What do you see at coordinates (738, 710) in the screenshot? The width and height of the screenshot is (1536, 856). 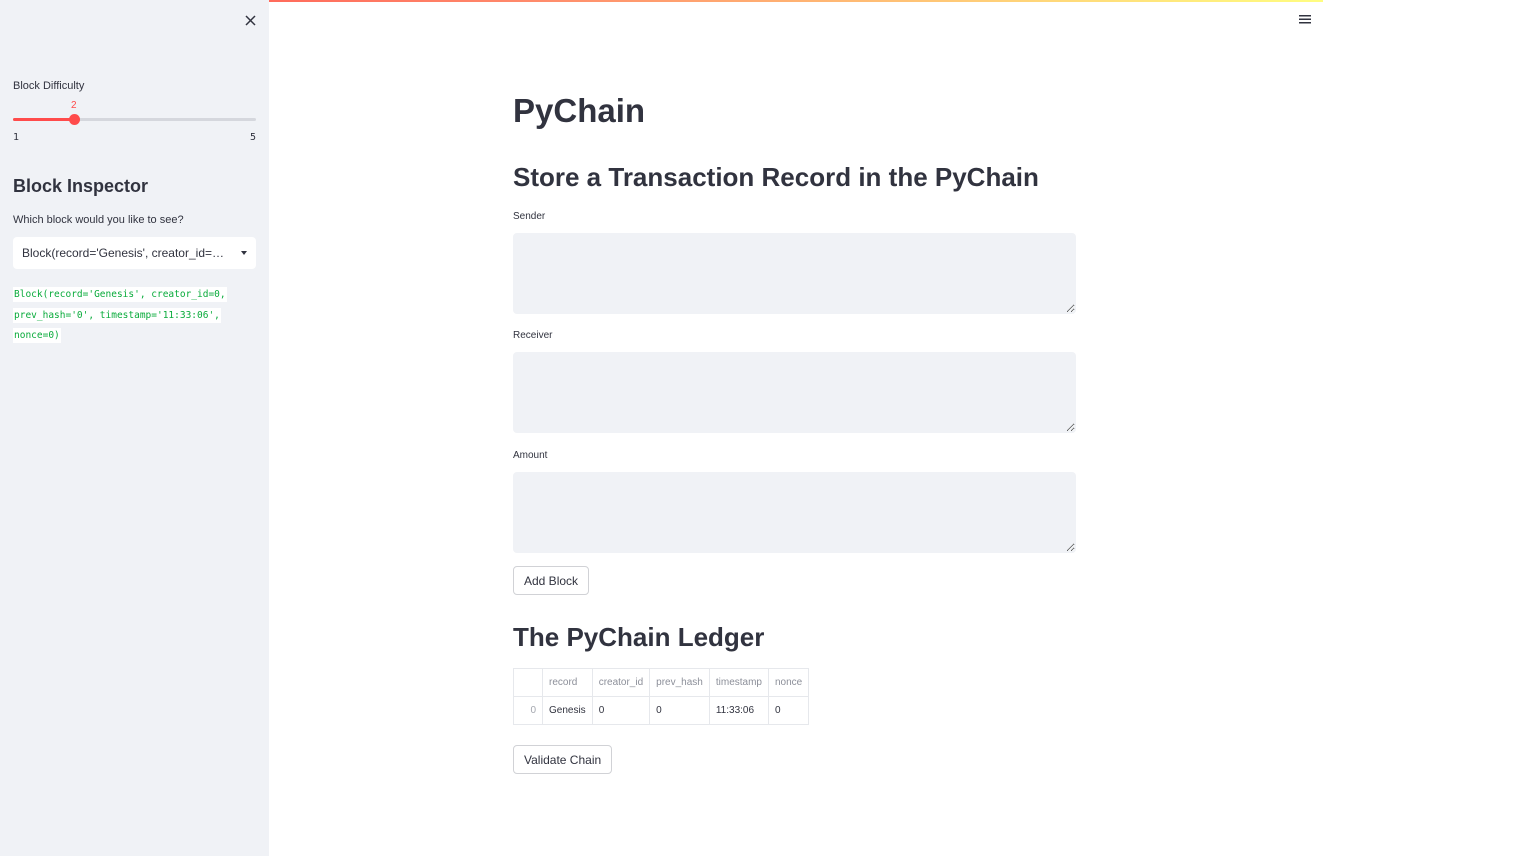 I see `cell-timestamp: 11:33:06` at bounding box center [738, 710].